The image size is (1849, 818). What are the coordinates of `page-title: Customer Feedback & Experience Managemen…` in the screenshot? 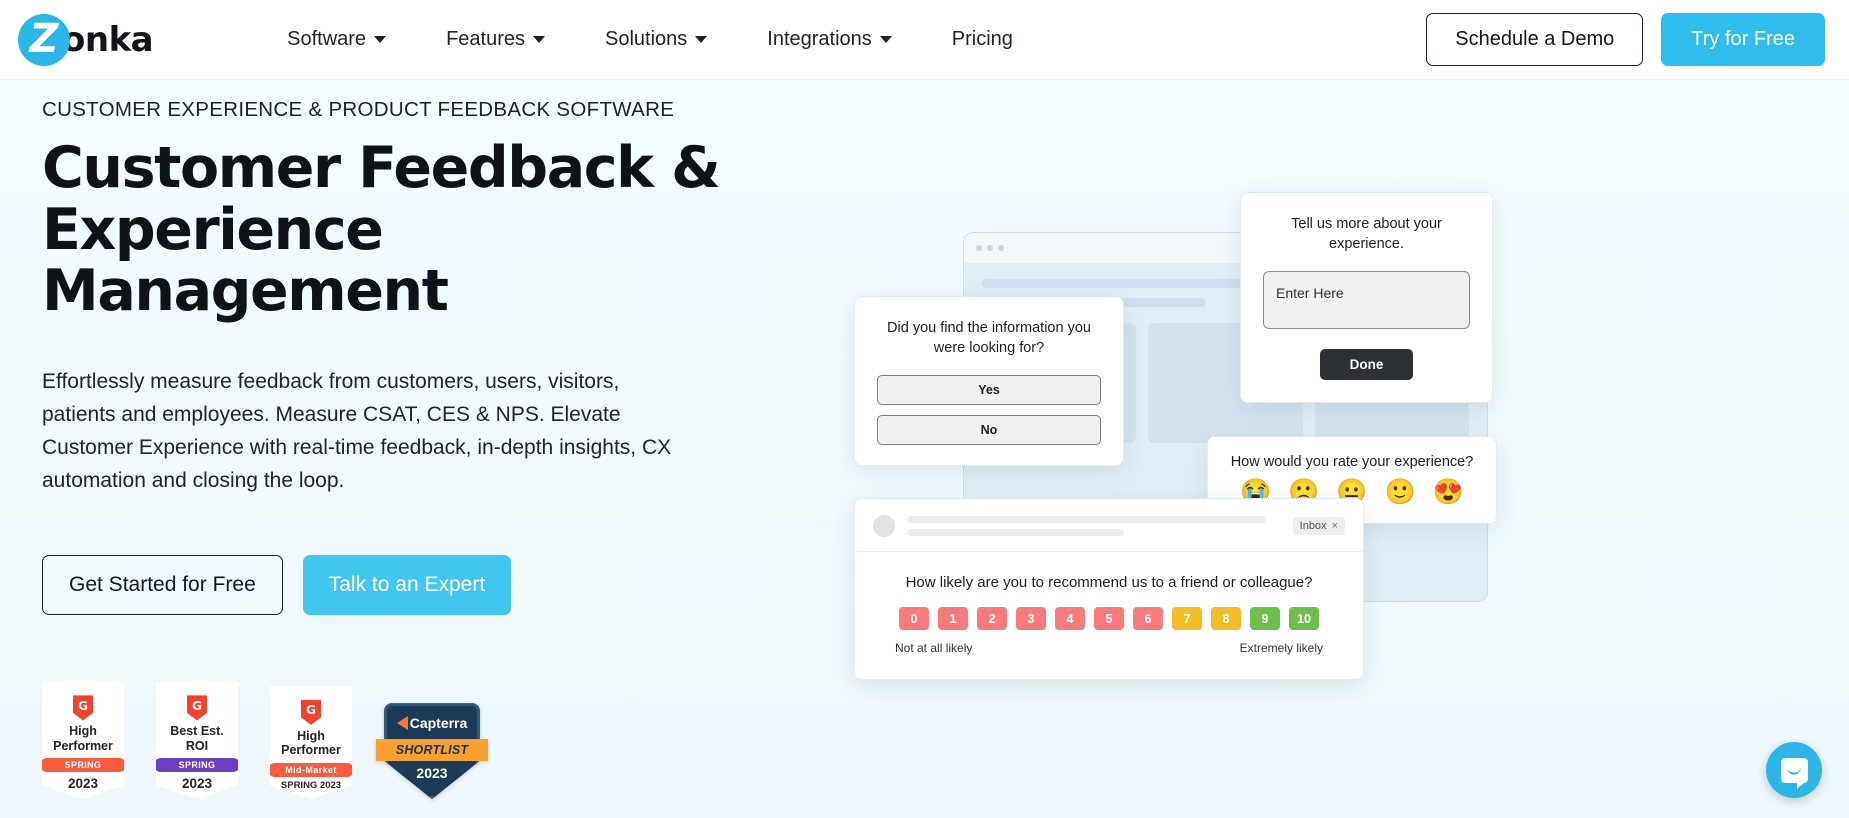 It's located at (412, 230).